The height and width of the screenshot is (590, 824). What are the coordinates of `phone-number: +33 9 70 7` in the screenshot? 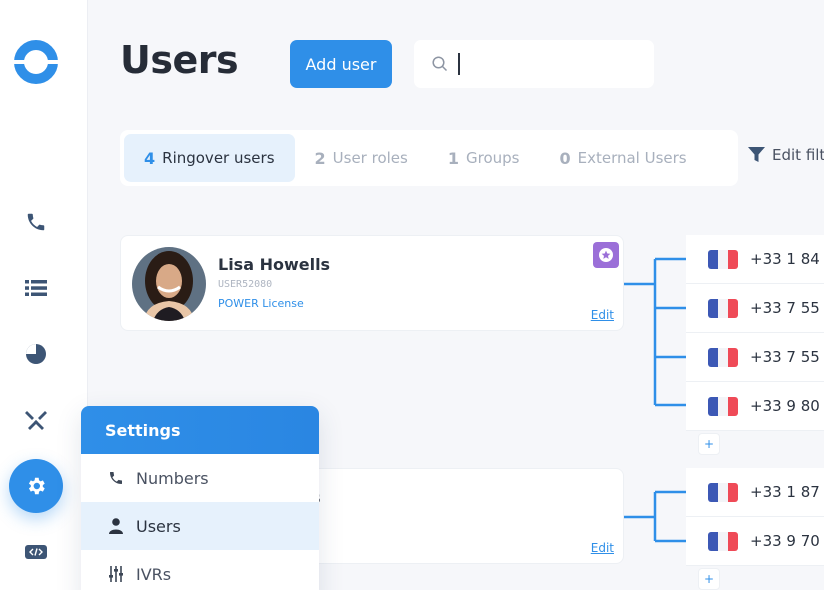 It's located at (787, 541).